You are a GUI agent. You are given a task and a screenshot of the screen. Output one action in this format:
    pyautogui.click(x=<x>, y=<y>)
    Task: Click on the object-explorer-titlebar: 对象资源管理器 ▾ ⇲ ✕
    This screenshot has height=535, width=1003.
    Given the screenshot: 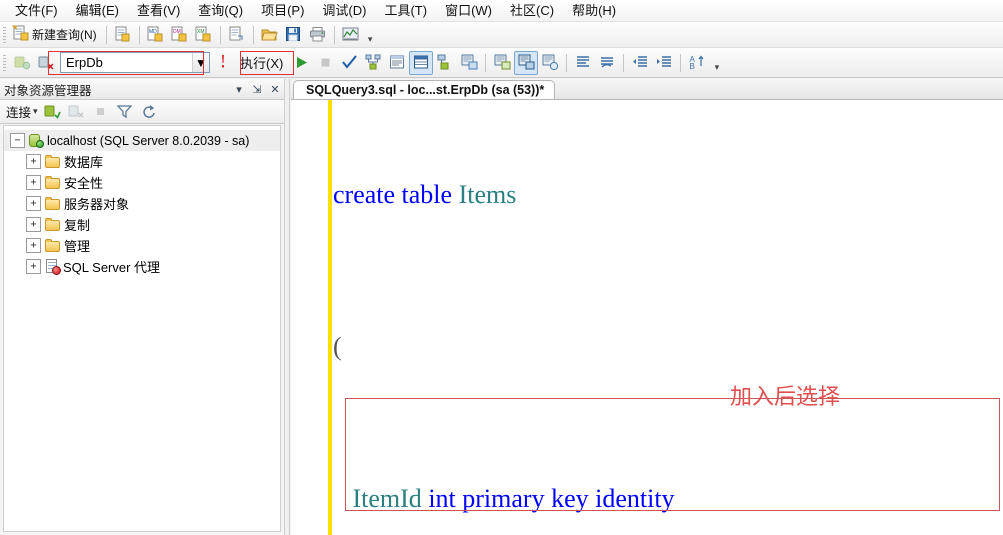 What is the action you would take?
    pyautogui.click(x=142, y=89)
    